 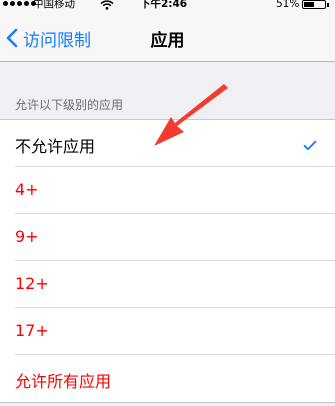 What do you see at coordinates (310, 145) in the screenshot?
I see `checkmark-icon` at bounding box center [310, 145].